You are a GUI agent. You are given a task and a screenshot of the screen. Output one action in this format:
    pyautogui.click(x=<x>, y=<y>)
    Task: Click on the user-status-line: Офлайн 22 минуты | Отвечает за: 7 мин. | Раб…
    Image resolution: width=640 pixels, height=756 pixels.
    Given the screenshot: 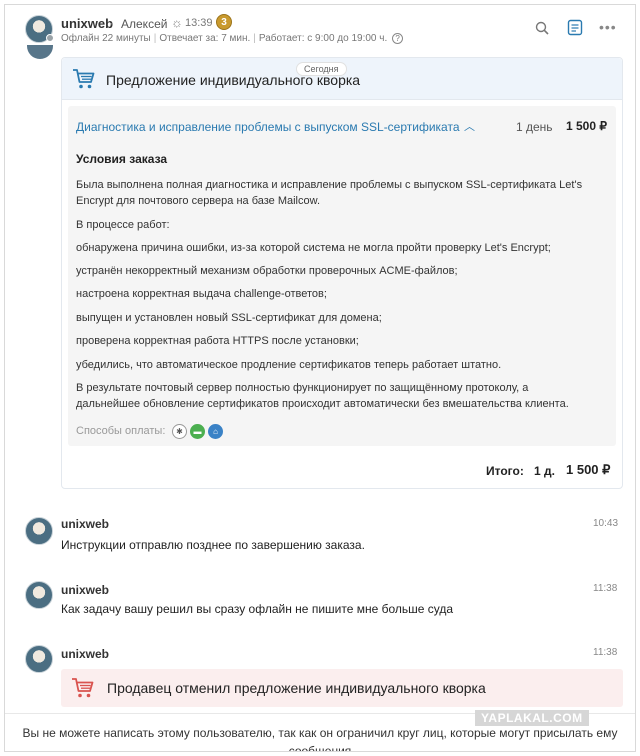 What is the action you would take?
    pyautogui.click(x=232, y=38)
    